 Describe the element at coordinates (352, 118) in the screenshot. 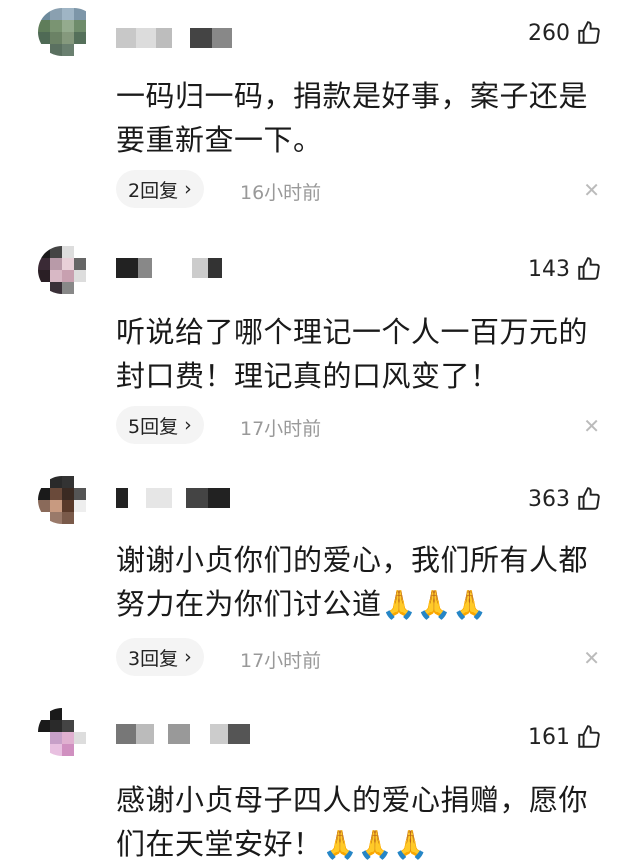

I see `comment-text: 一码归一码，捐款是好事，案子还是要重新查一下。` at that location.